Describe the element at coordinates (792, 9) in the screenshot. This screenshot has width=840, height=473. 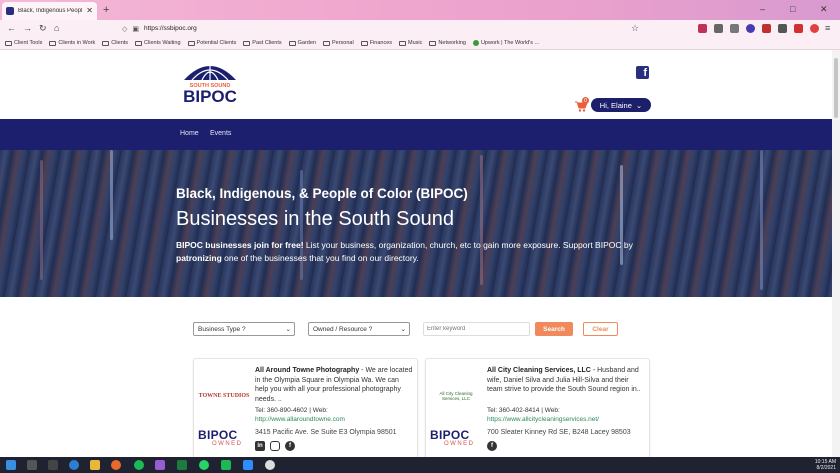
I see `maximize-button: □` at that location.